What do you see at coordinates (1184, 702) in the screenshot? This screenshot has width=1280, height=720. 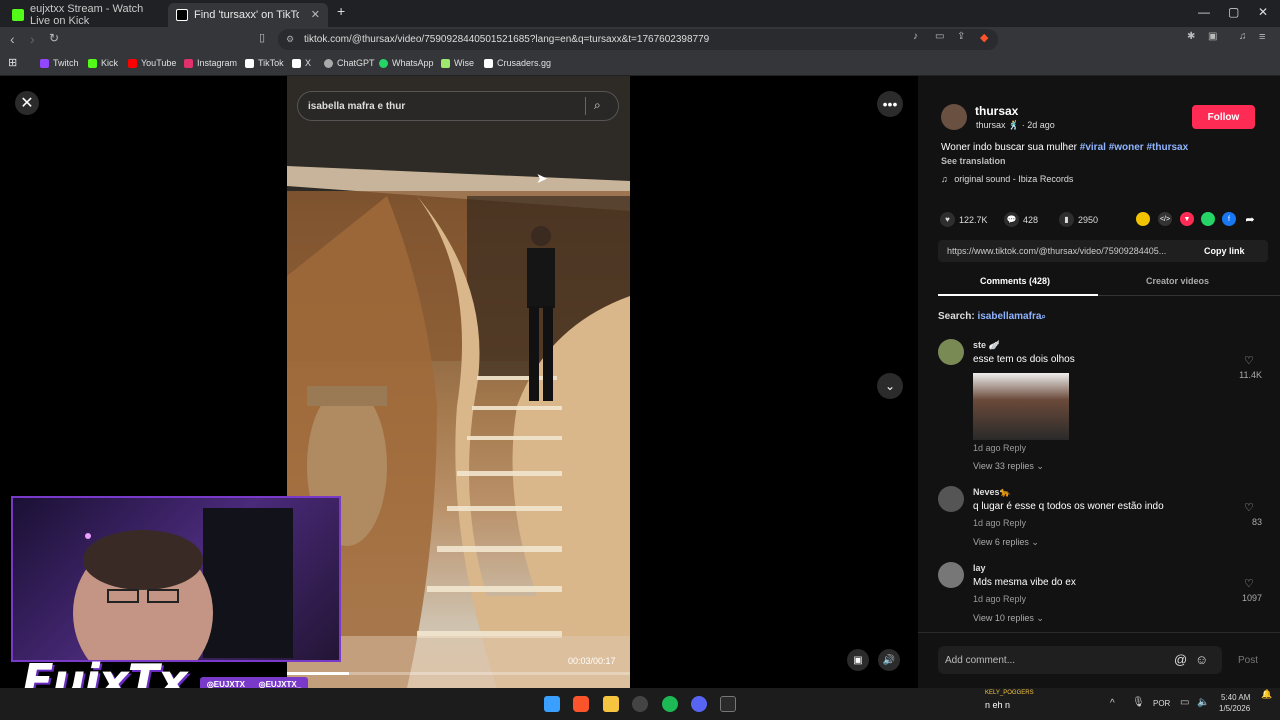 I see `network-icon: ▭` at bounding box center [1184, 702].